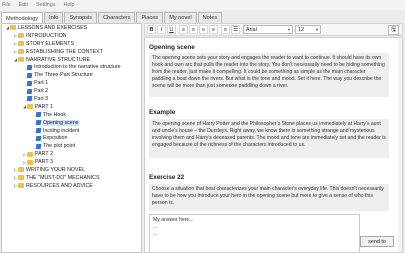 Image resolution: width=405 pixels, height=253 pixels. Describe the element at coordinates (54, 17) in the screenshot. I see `tab-info: Info` at that location.